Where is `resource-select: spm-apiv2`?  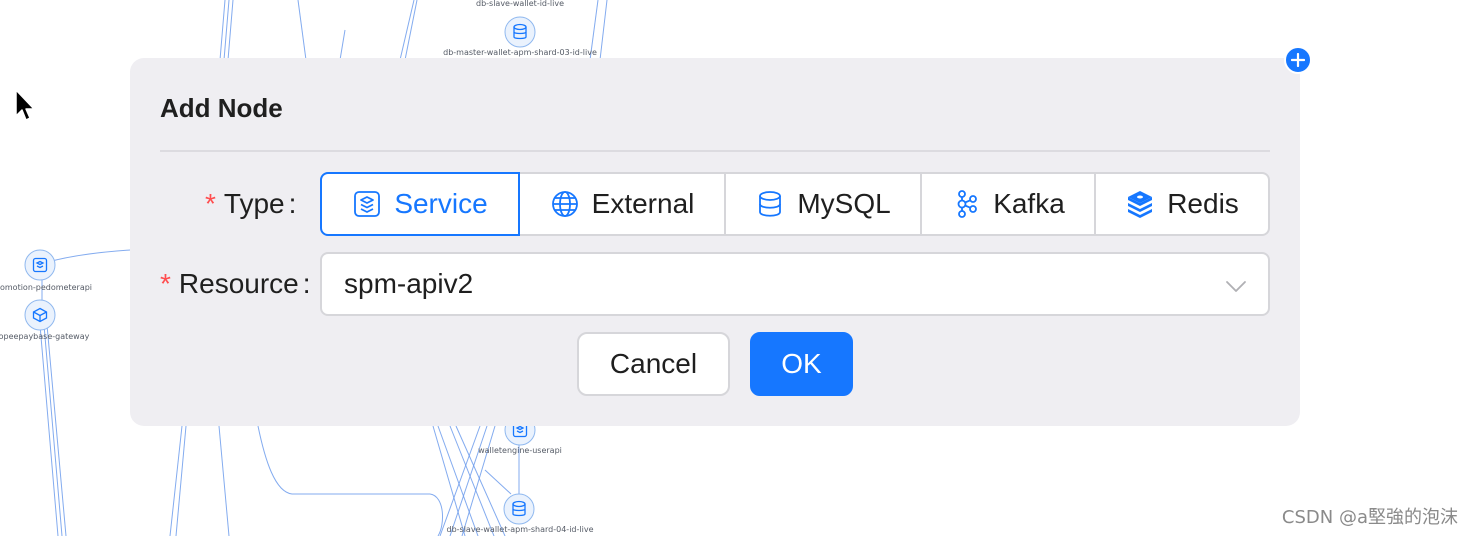 resource-select: spm-apiv2 is located at coordinates (795, 284).